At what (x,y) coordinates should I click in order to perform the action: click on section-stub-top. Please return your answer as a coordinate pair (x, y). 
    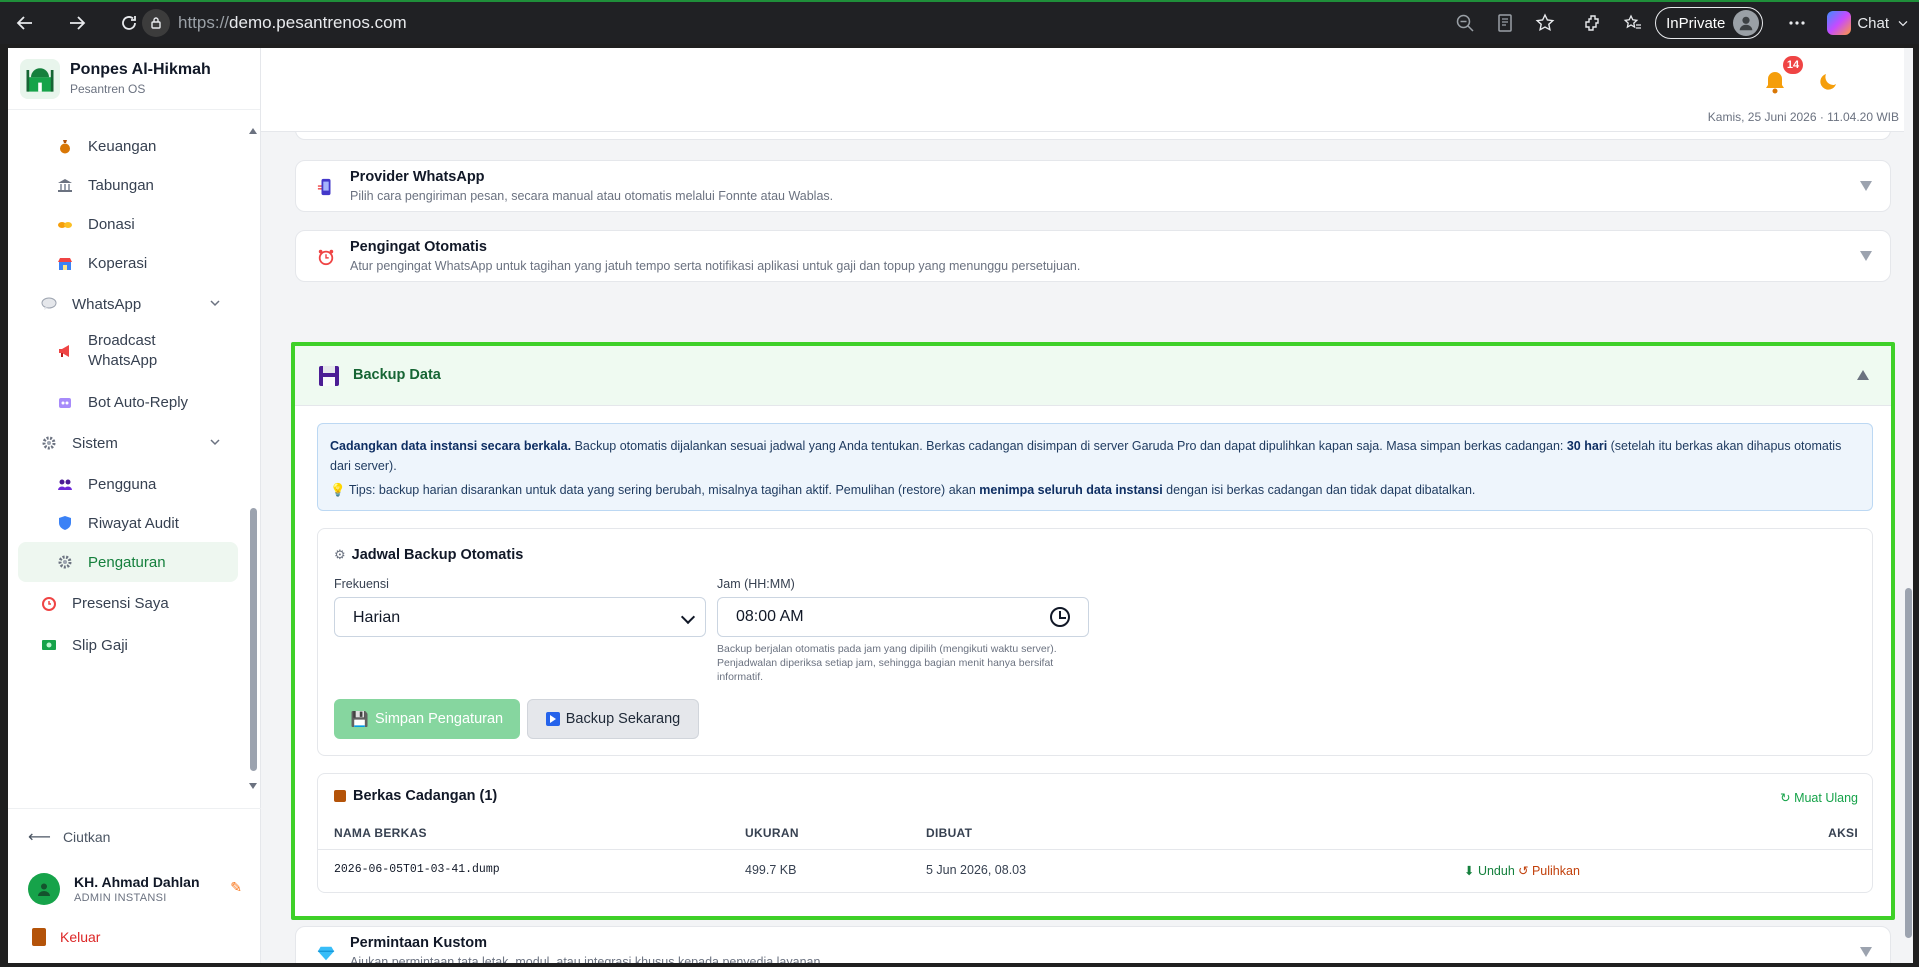
    Looking at the image, I should click on (1093, 136).